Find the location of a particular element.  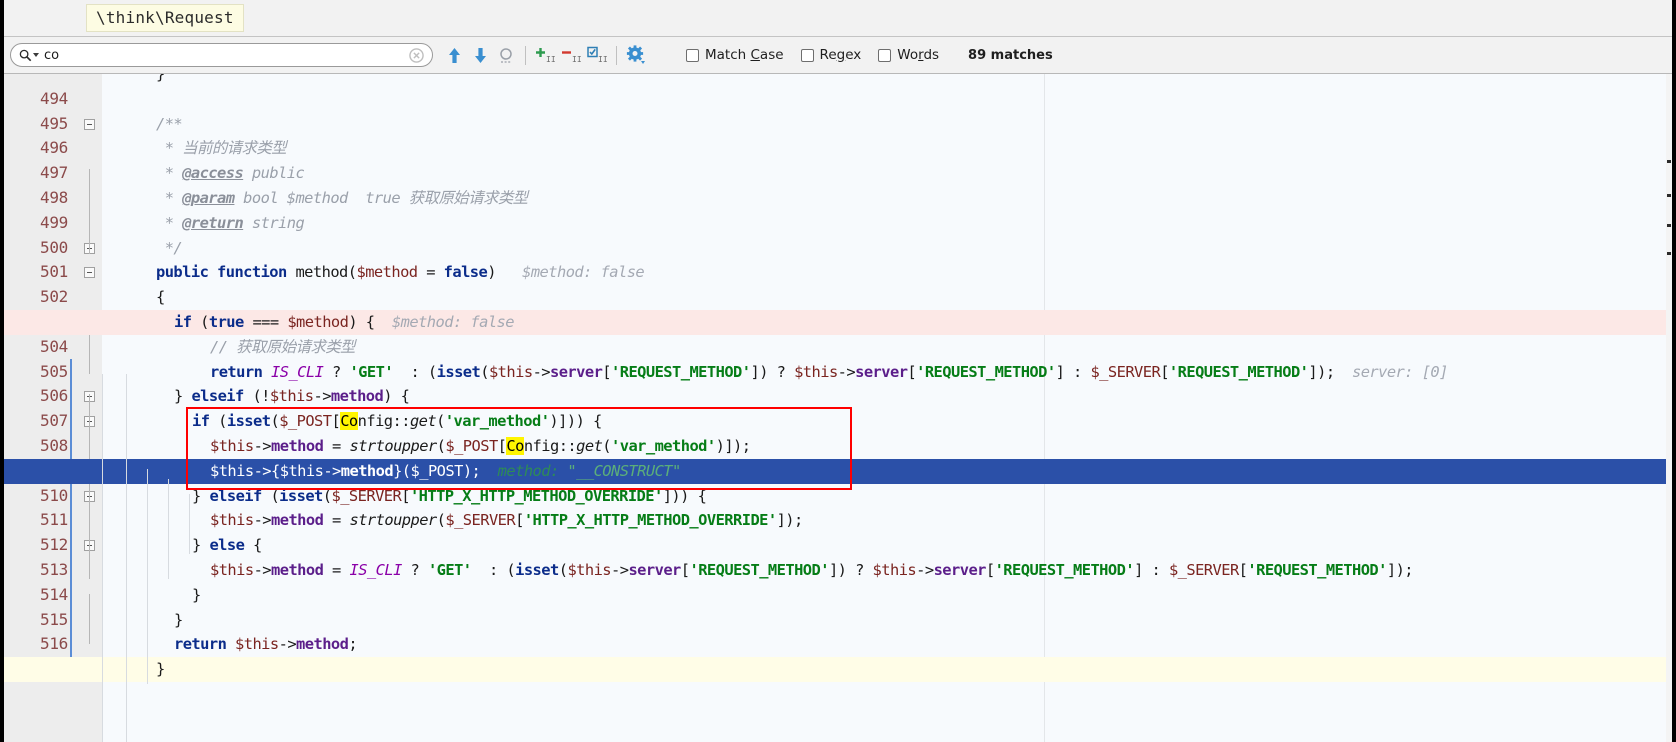

line-number: 508 is located at coordinates (54, 446).